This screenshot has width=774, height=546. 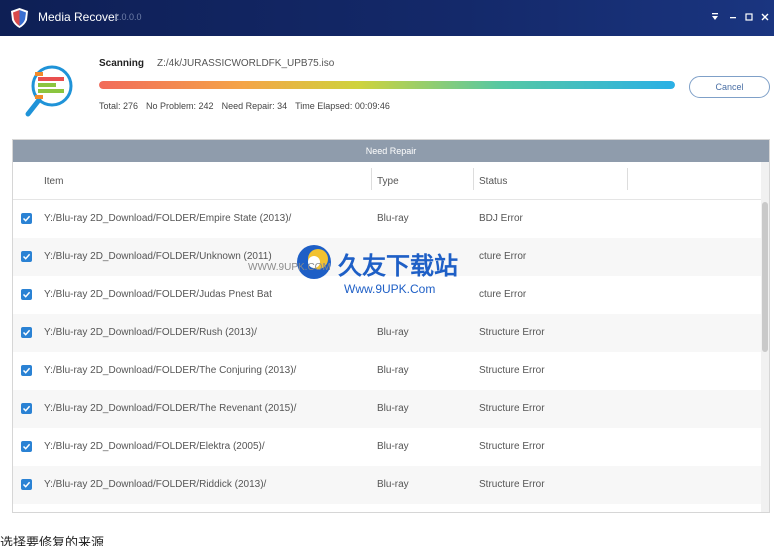 What do you see at coordinates (49, 91) in the screenshot?
I see `magnifier-scan-icon` at bounding box center [49, 91].